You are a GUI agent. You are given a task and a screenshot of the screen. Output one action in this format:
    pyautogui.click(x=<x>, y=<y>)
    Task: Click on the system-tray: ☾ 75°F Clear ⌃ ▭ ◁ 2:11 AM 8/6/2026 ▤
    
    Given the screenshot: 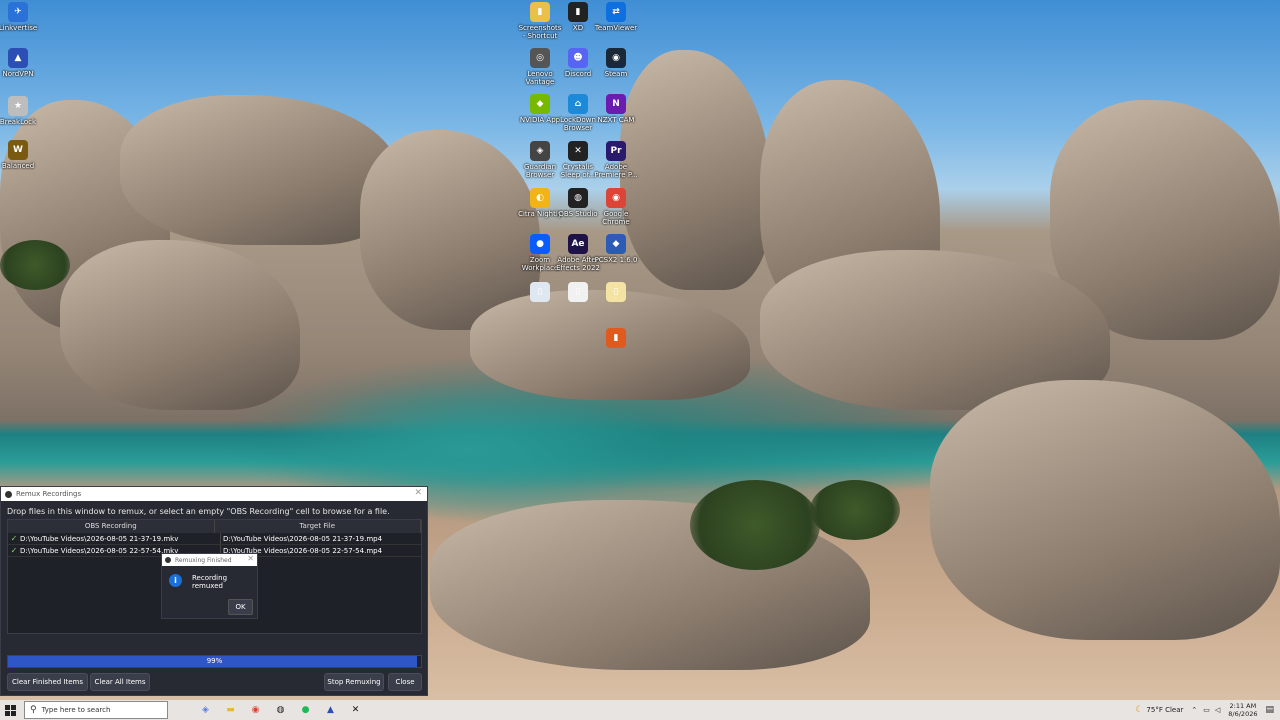 What is the action you would take?
    pyautogui.click(x=1207, y=710)
    